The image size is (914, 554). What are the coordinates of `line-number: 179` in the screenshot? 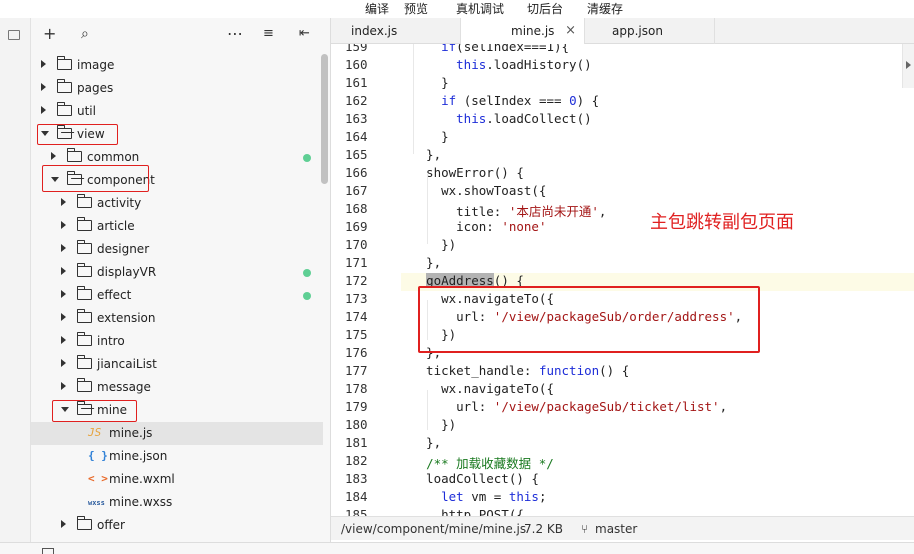 It's located at (356, 406).